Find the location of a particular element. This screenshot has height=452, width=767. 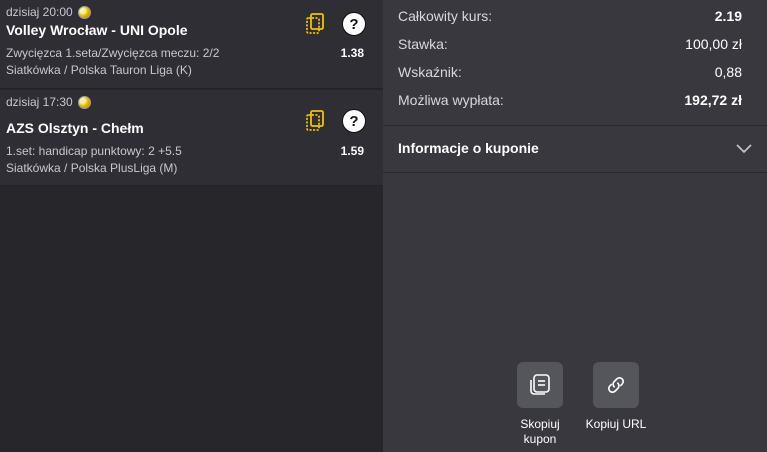

link-icon is located at coordinates (616, 385).